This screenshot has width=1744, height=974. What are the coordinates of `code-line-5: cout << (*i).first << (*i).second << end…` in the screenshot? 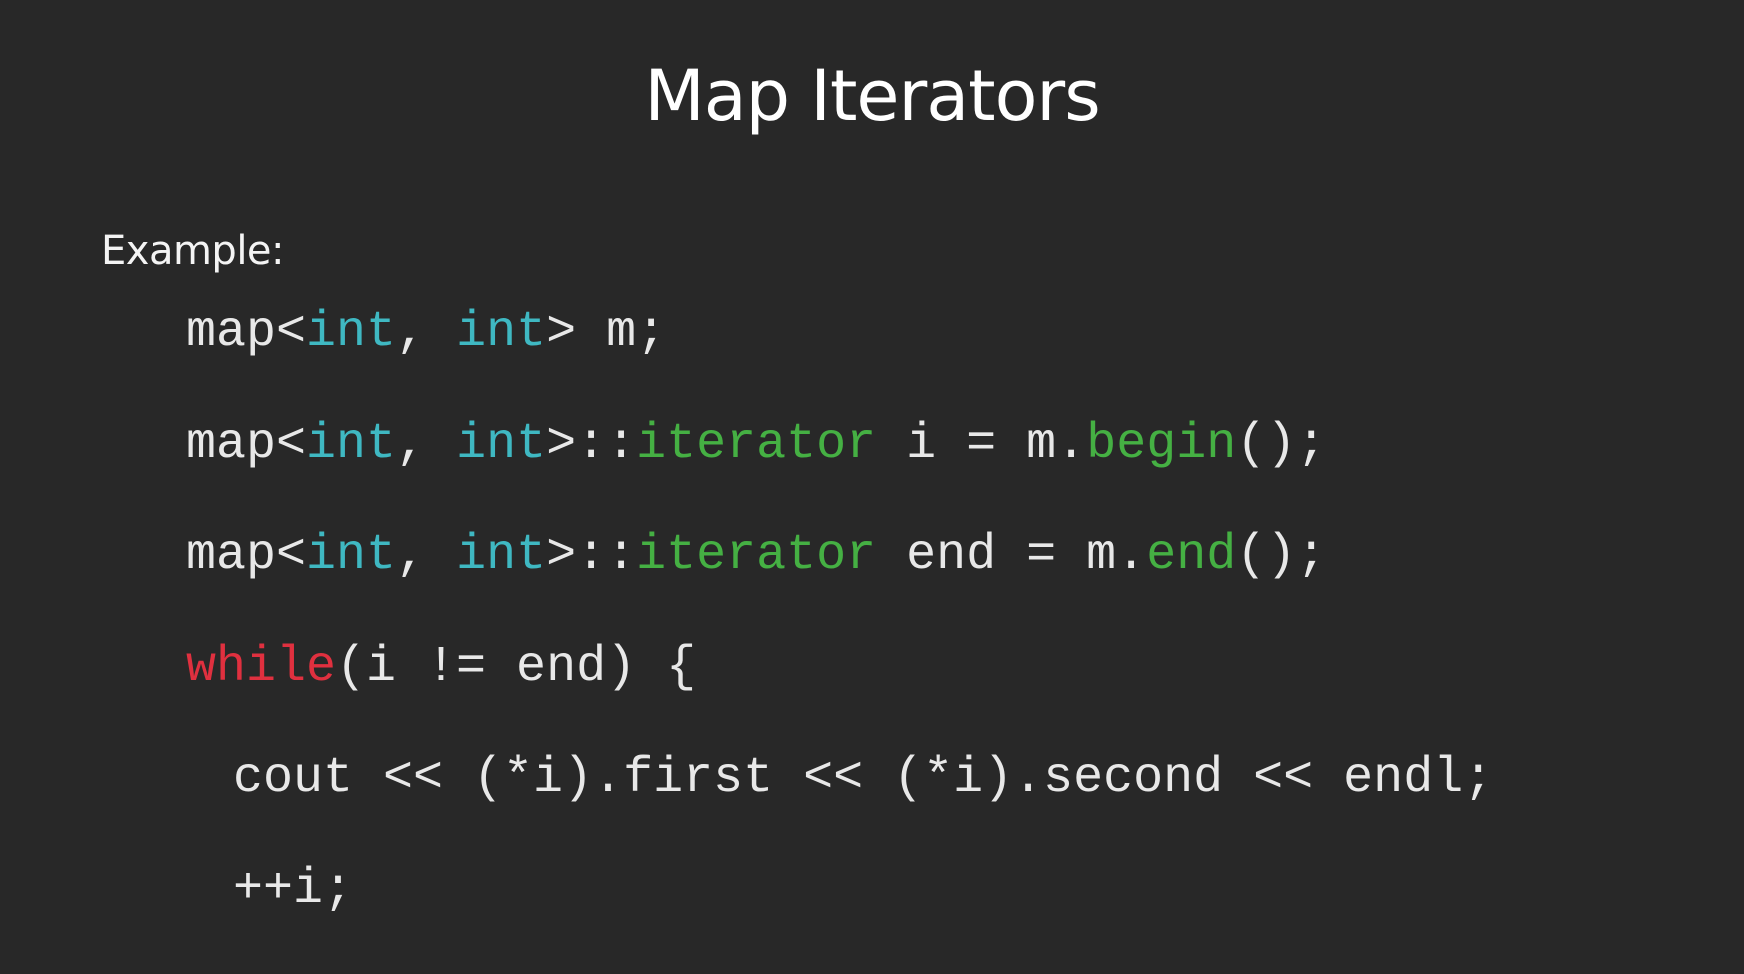 It's located at (863, 779).